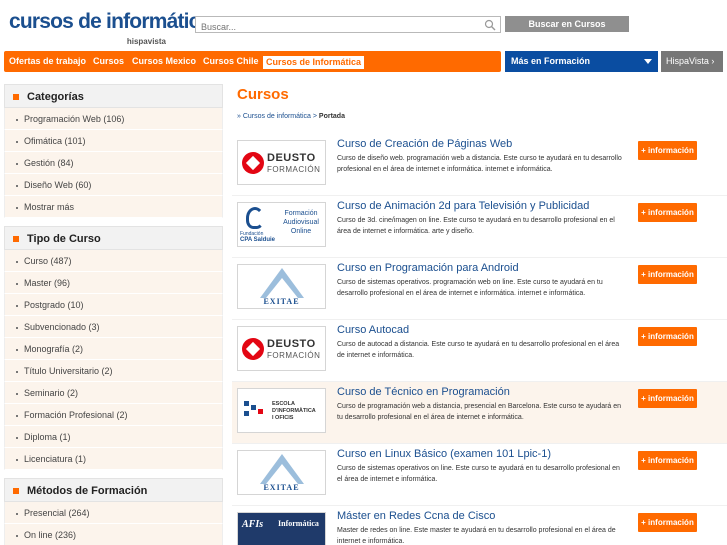 This screenshot has height=545, width=727. What do you see at coordinates (113, 459) in the screenshot?
I see `sidebar-item: Licenciatura (1)` at bounding box center [113, 459].